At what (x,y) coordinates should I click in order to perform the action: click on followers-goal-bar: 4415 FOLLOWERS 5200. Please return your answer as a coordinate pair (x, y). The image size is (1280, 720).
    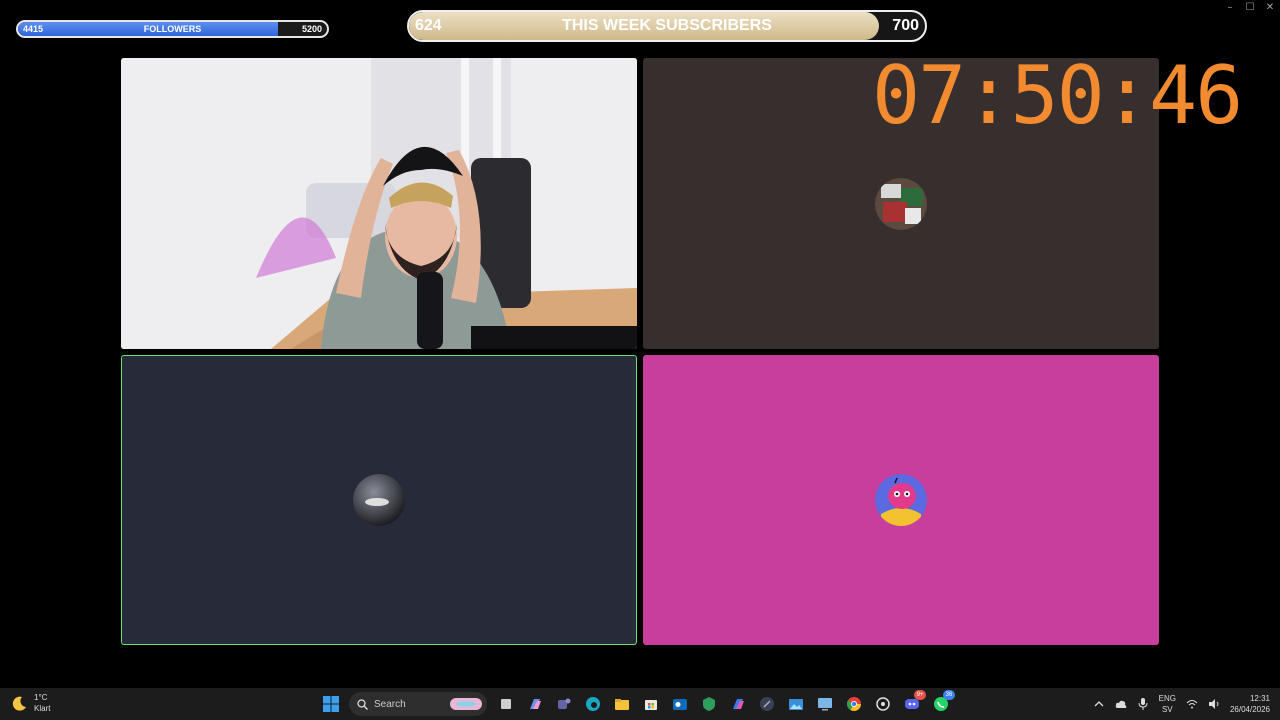
    Looking at the image, I should click on (172, 29).